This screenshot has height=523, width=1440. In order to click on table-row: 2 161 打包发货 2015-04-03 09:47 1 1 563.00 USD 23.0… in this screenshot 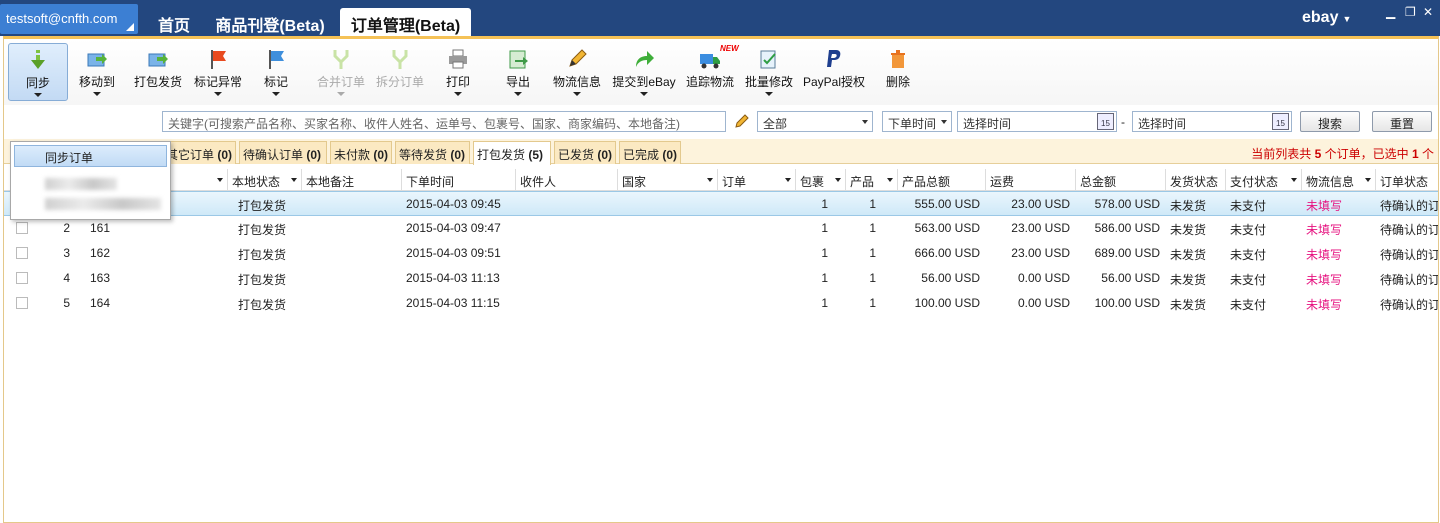, I will do `click(721, 228)`.